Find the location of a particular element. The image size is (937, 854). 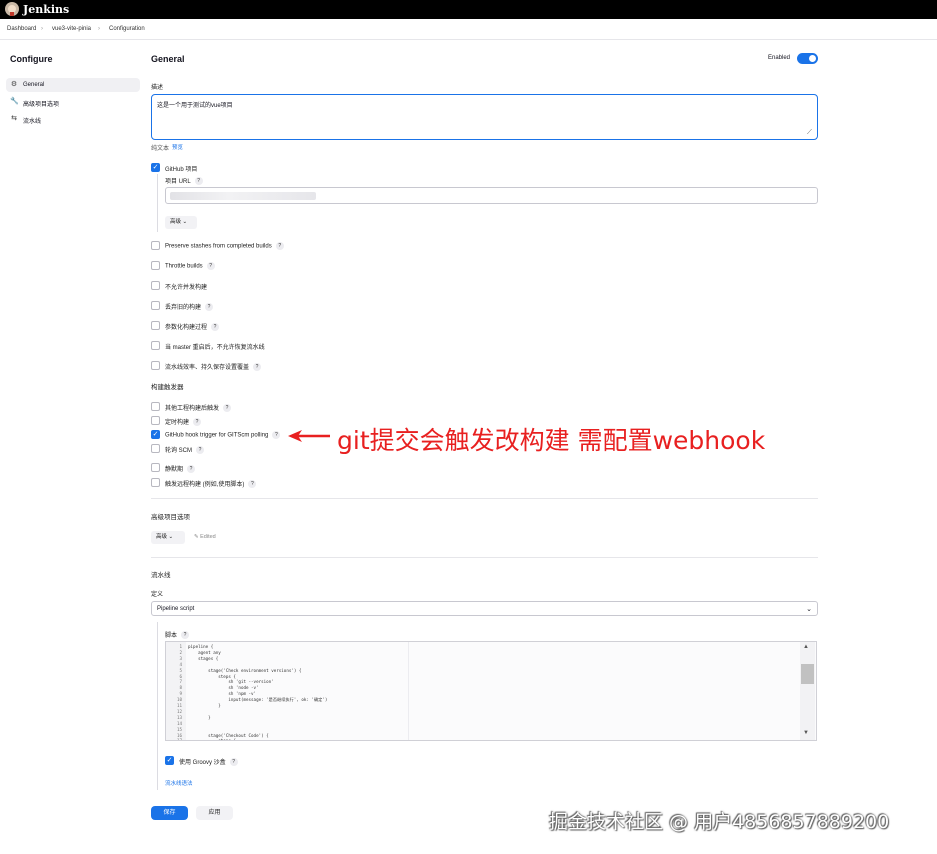

enabled-label: Enabled is located at coordinates (779, 58).